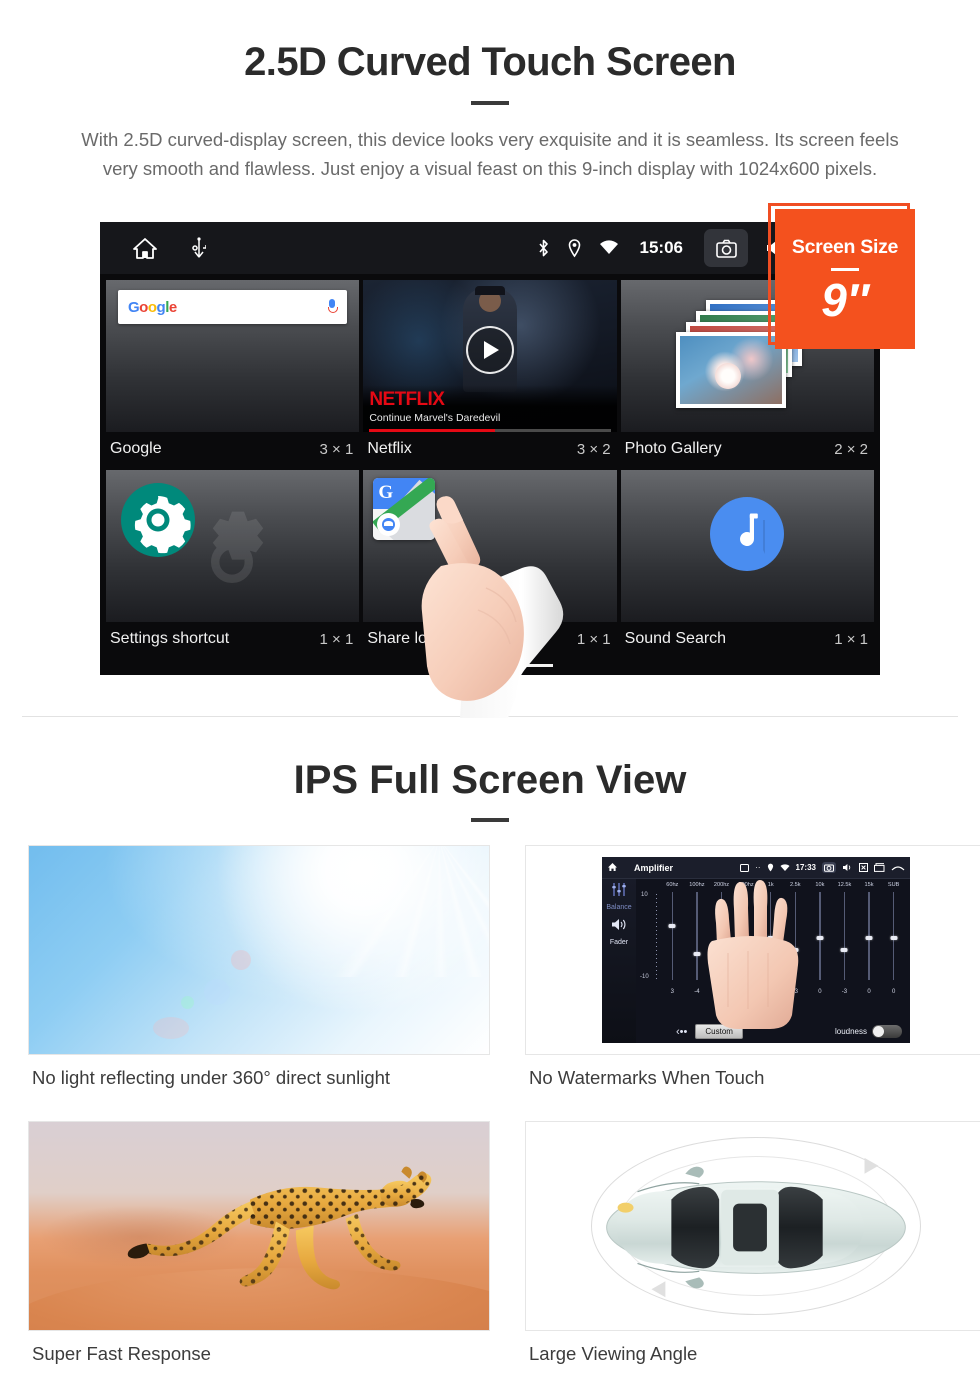 The height and width of the screenshot is (1394, 980). Describe the element at coordinates (593, 449) in the screenshot. I see `widget-size: 3 × 2` at that location.